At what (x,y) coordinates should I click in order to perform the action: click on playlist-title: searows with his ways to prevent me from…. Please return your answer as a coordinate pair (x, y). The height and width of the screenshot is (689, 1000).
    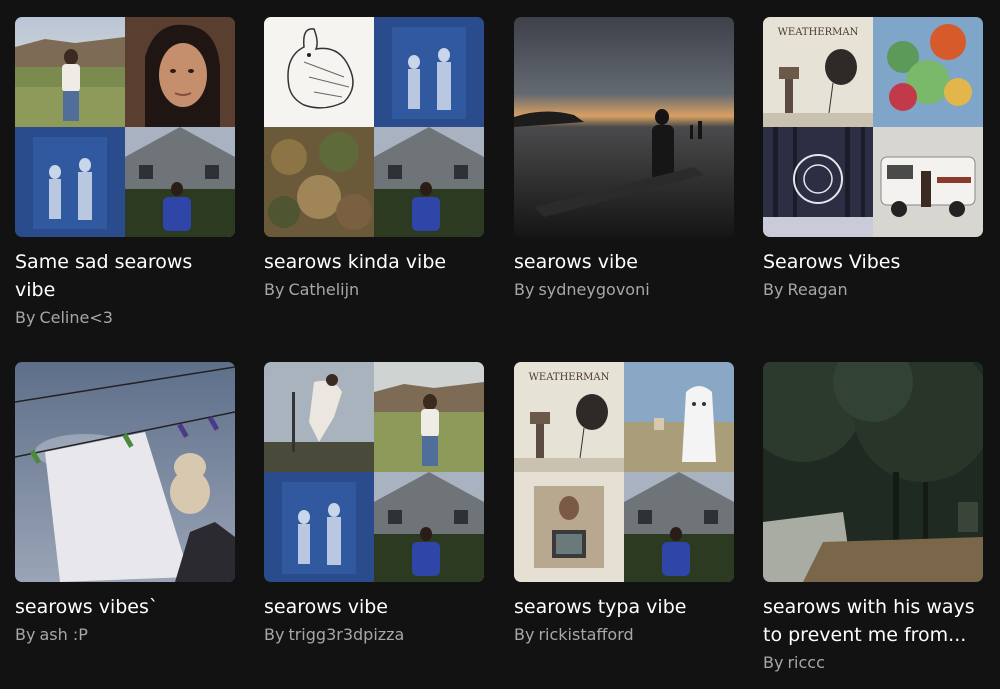
    Looking at the image, I should click on (873, 621).